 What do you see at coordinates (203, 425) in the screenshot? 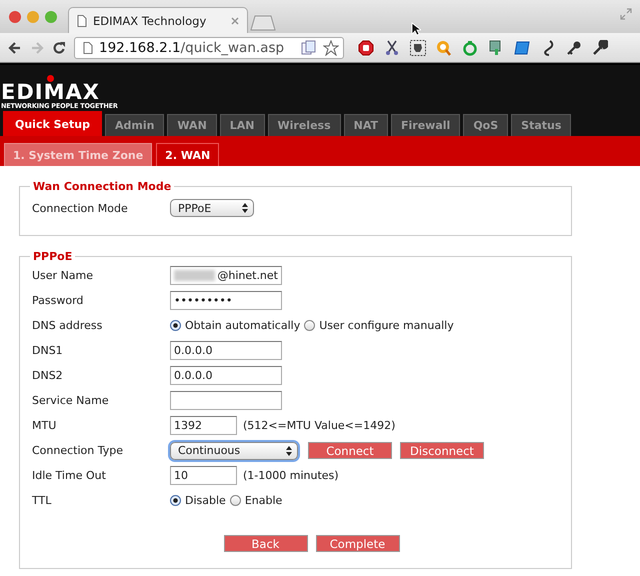
I see `input-field: 1392` at bounding box center [203, 425].